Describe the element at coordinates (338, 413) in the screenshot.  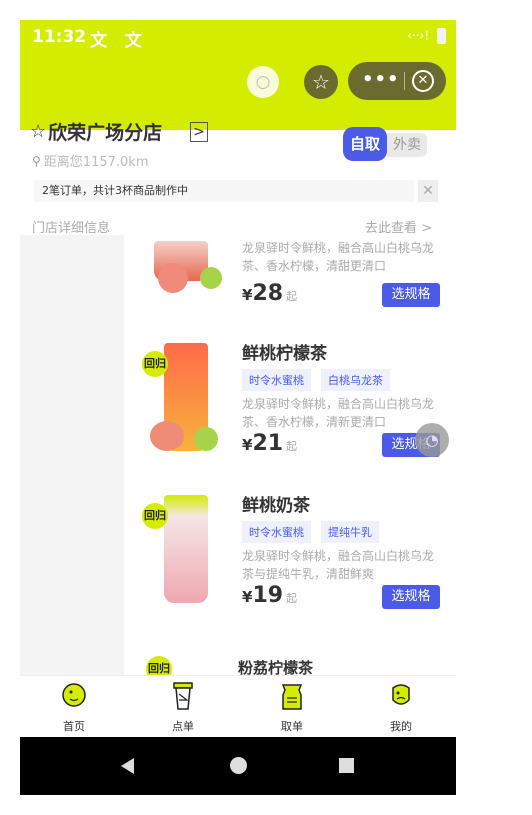
I see `product-description: 龙泉驿时令鲜桃，融合高山白桃乌龙茶、香水柠檬，清新更清口` at that location.